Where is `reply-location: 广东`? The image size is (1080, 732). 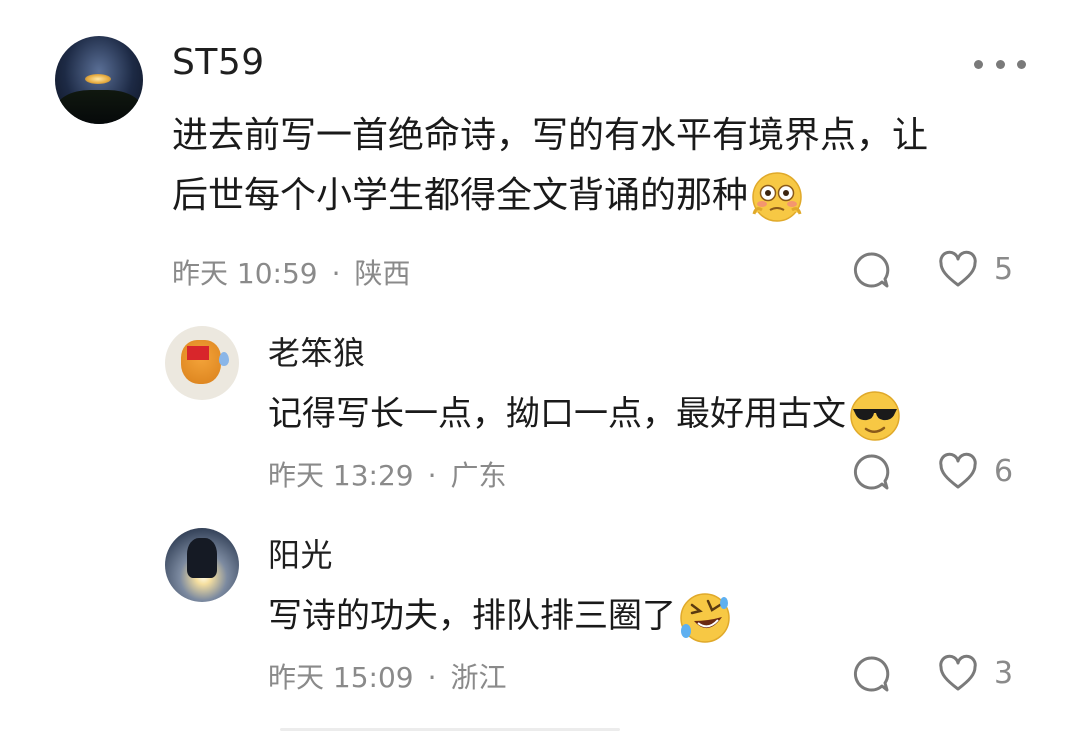
reply-location: 广东 is located at coordinates (478, 475).